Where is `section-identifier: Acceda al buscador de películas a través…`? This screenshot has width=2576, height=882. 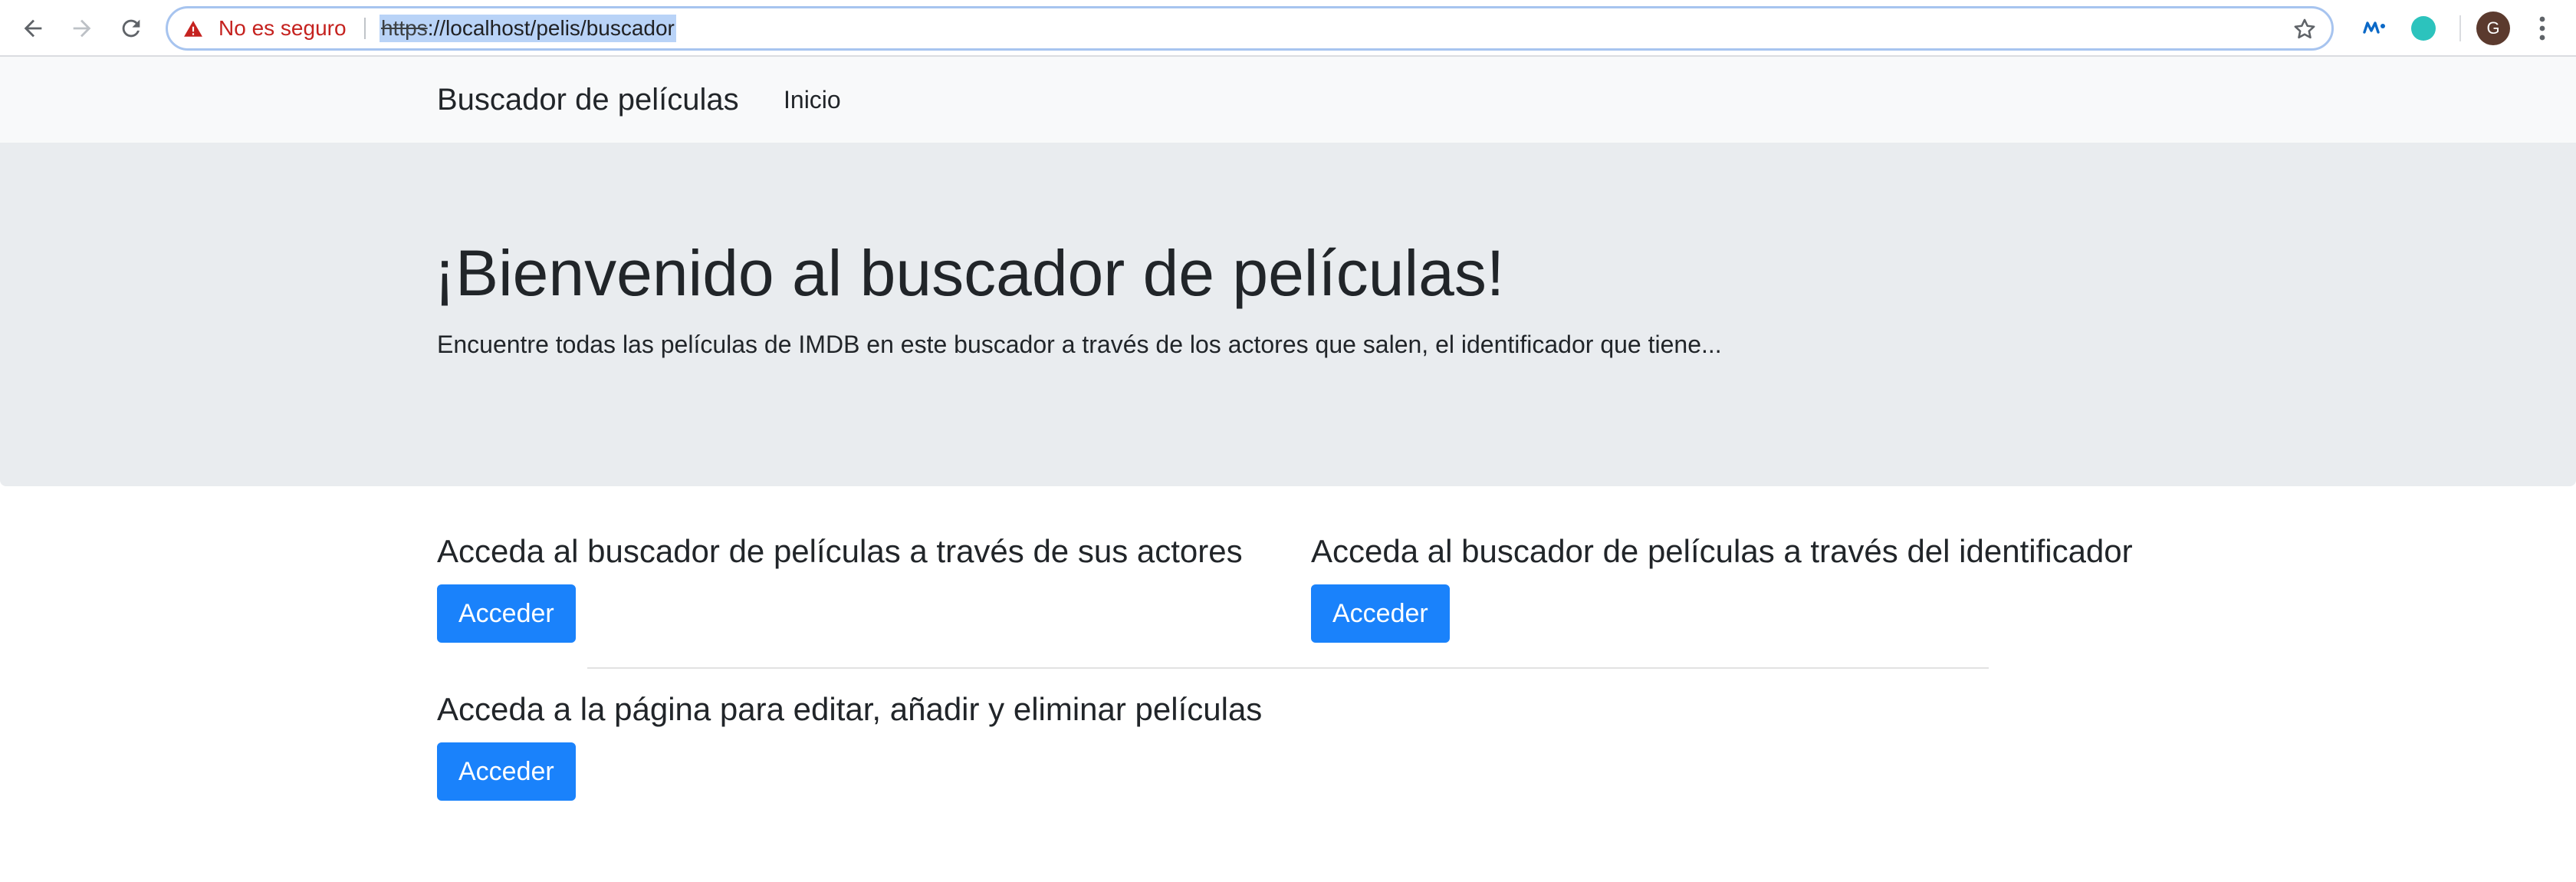 section-identifier: Acceda al buscador de películas a través… is located at coordinates (1741, 589).